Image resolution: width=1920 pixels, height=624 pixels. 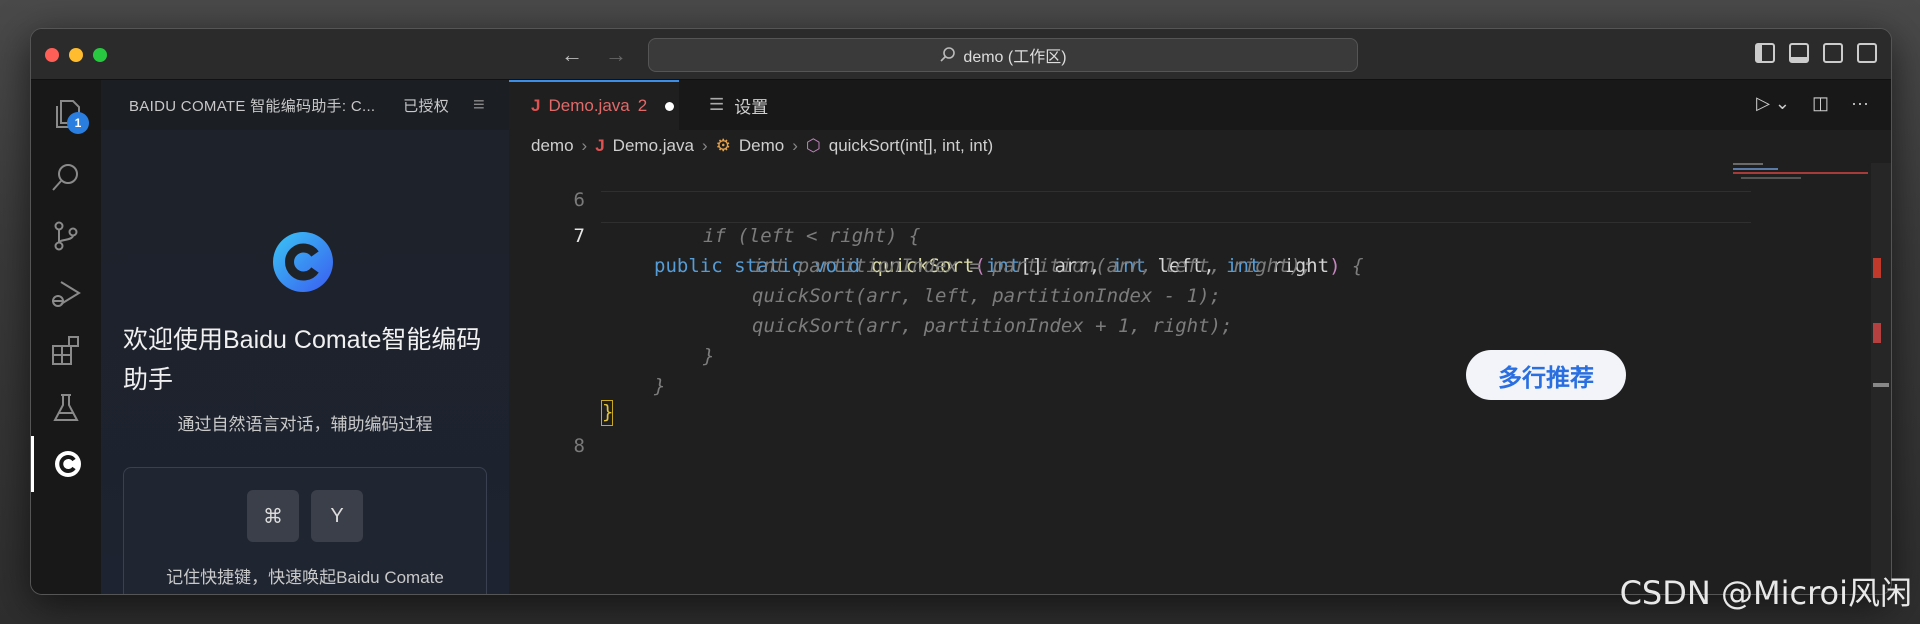 What do you see at coordinates (670, 106) in the screenshot?
I see `unsaved-dot-icon` at bounding box center [670, 106].